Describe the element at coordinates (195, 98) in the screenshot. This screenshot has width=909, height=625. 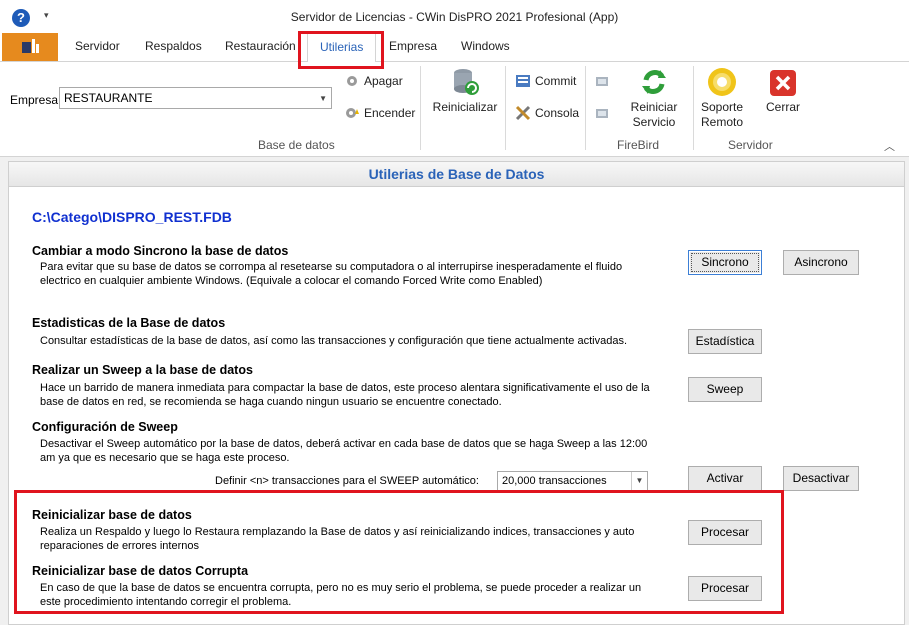
I see `empresa-select: RESTAURANTE ▼` at that location.